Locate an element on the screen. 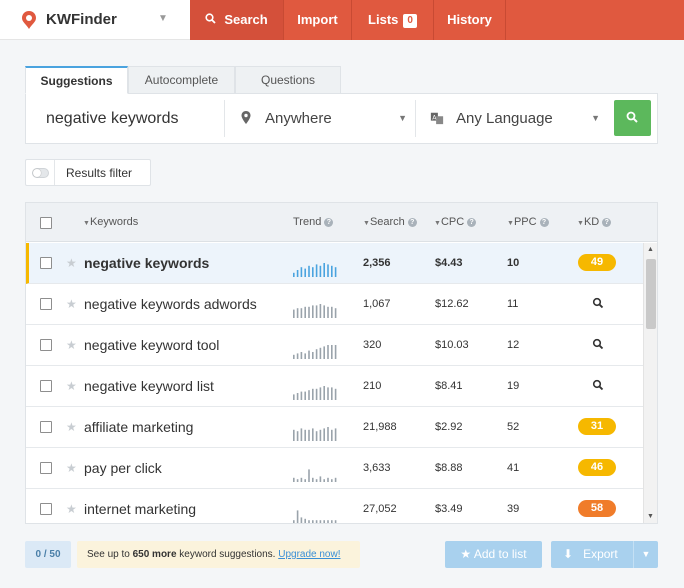 This screenshot has height=588, width=684. scroll-down-icon: ▼ is located at coordinates (650, 516).